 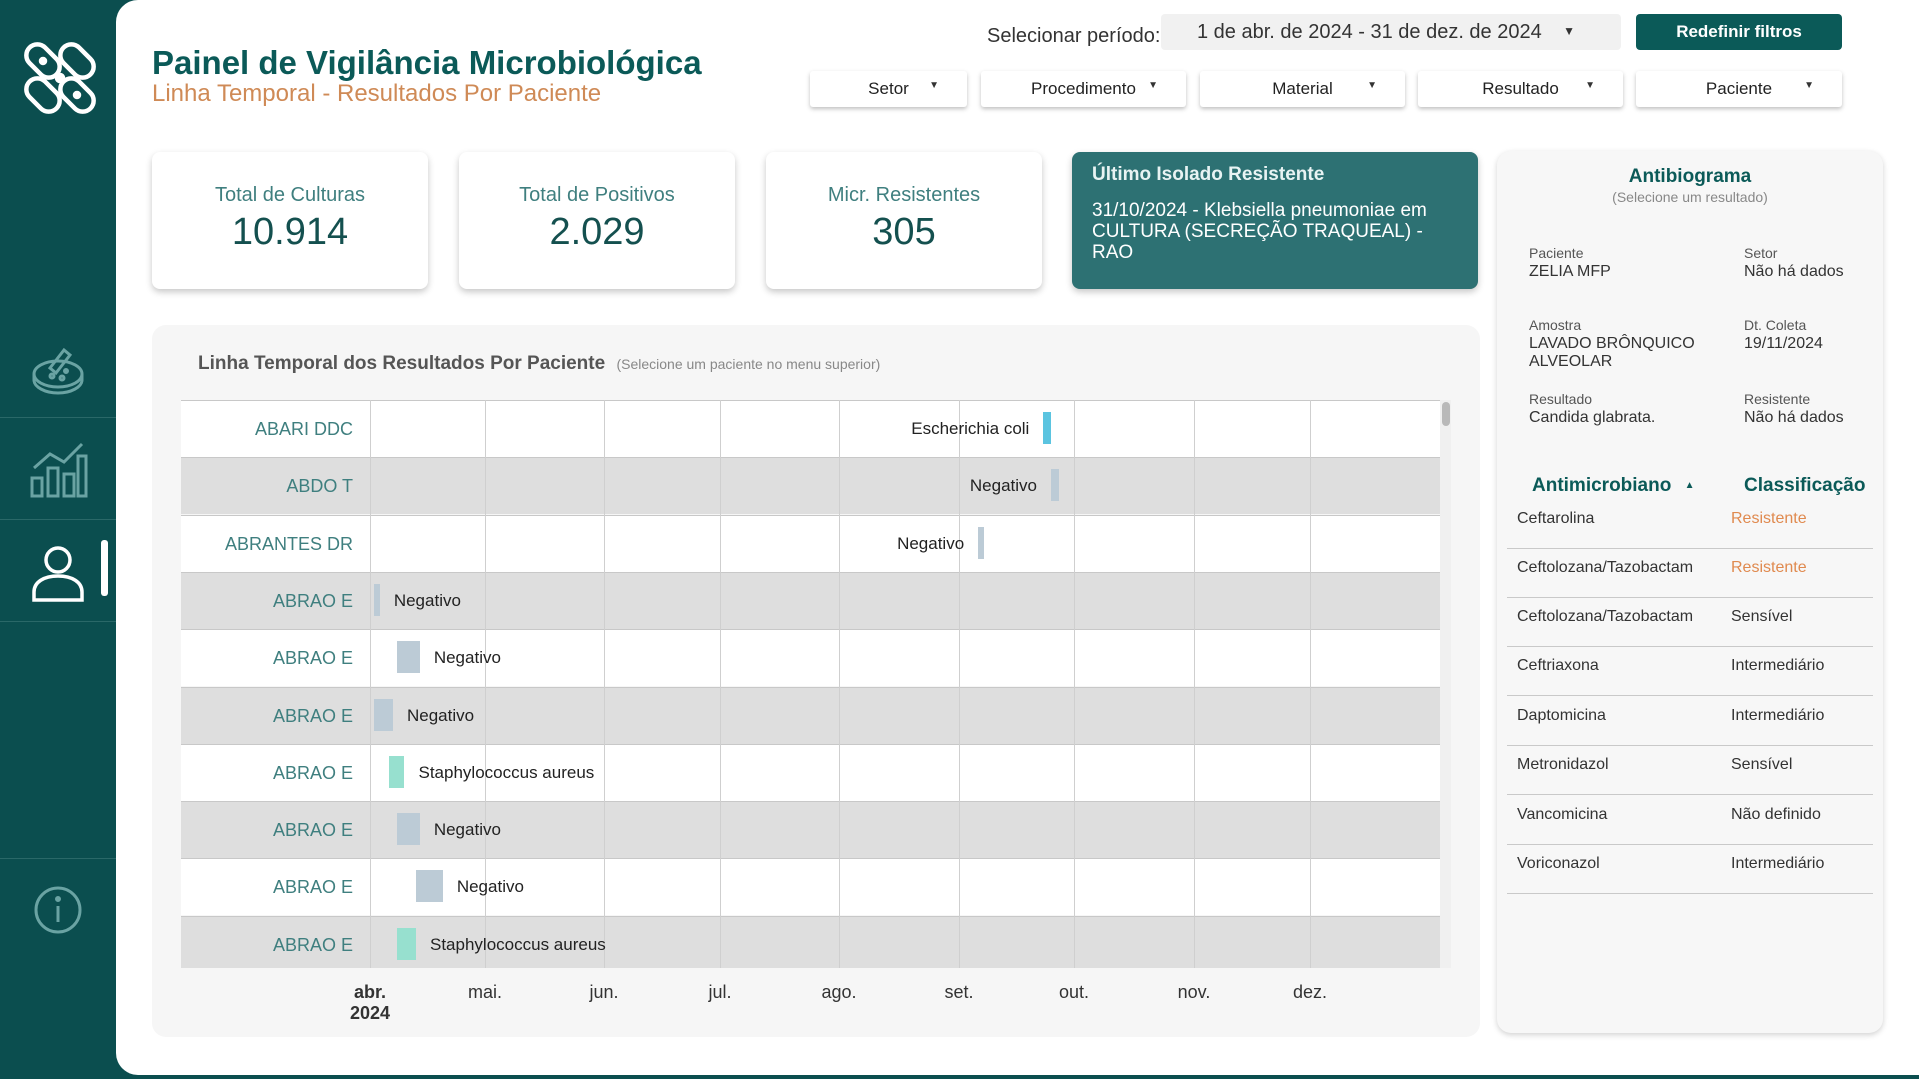 I want to click on x-tick-label: ago., so click(x=839, y=992).